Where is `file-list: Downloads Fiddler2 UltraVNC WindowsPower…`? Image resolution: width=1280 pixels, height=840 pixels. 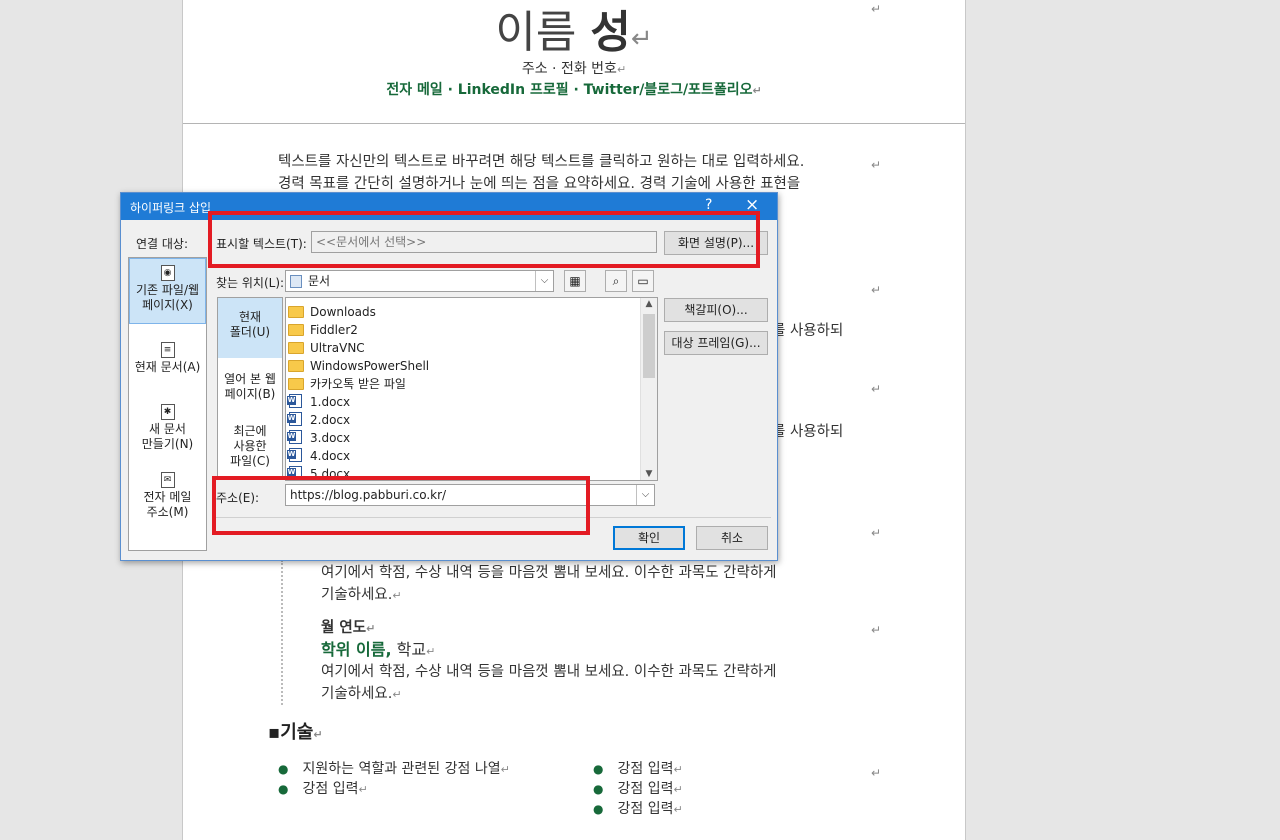
file-list: Downloads Fiddler2 UltraVNC WindowsPower… is located at coordinates (471, 389).